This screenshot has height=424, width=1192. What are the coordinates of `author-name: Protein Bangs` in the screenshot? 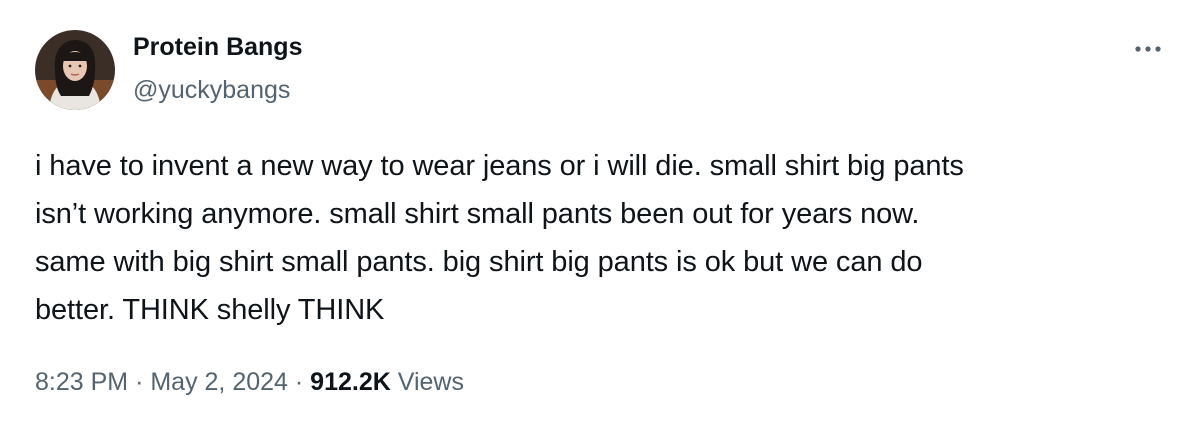 It's located at (217, 47).